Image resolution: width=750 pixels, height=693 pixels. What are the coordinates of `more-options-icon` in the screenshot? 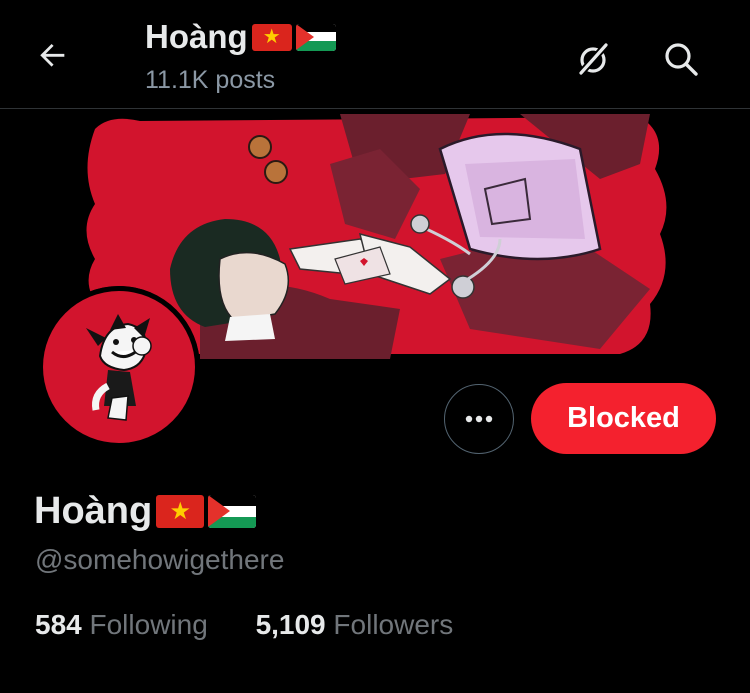 It's located at (479, 419).